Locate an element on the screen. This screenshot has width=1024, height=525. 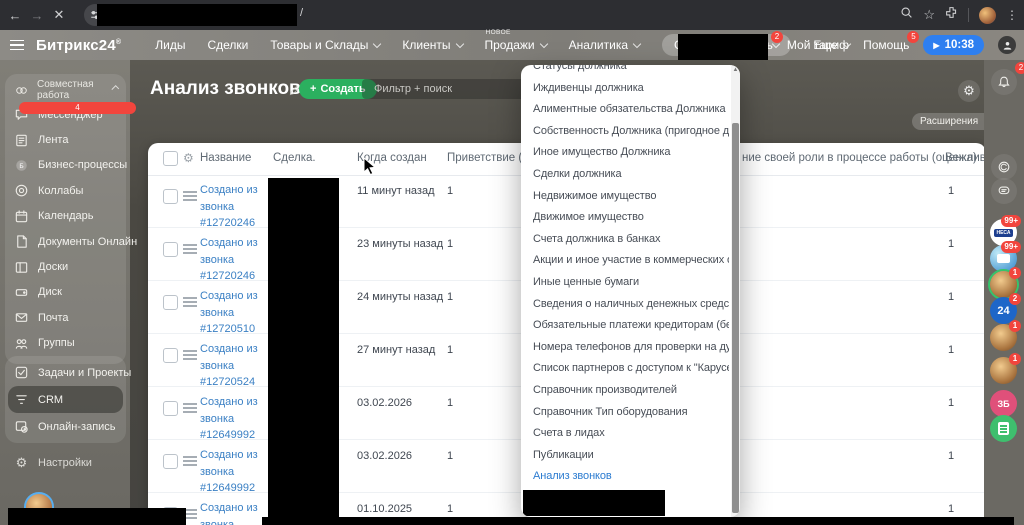
sidebar-item-boards: Доски is located at coordinates (65, 266).